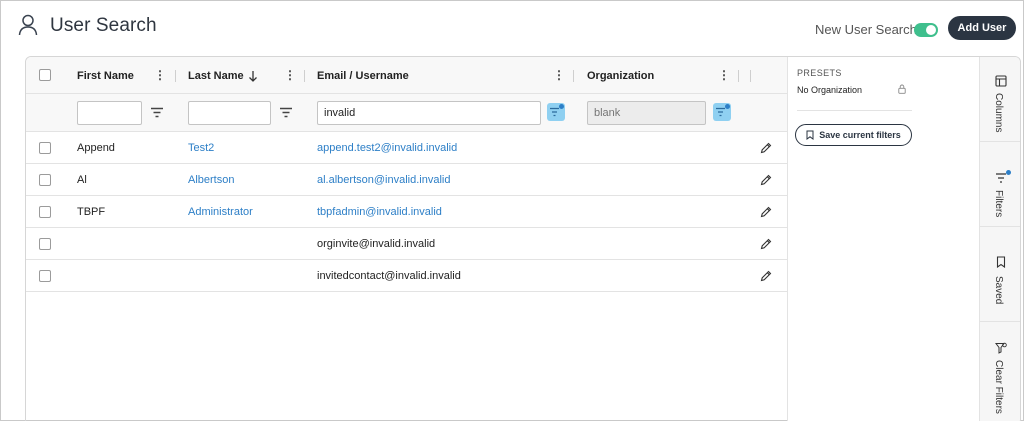 The image size is (1024, 421). I want to click on organization-filter-active-icon, so click(722, 112).